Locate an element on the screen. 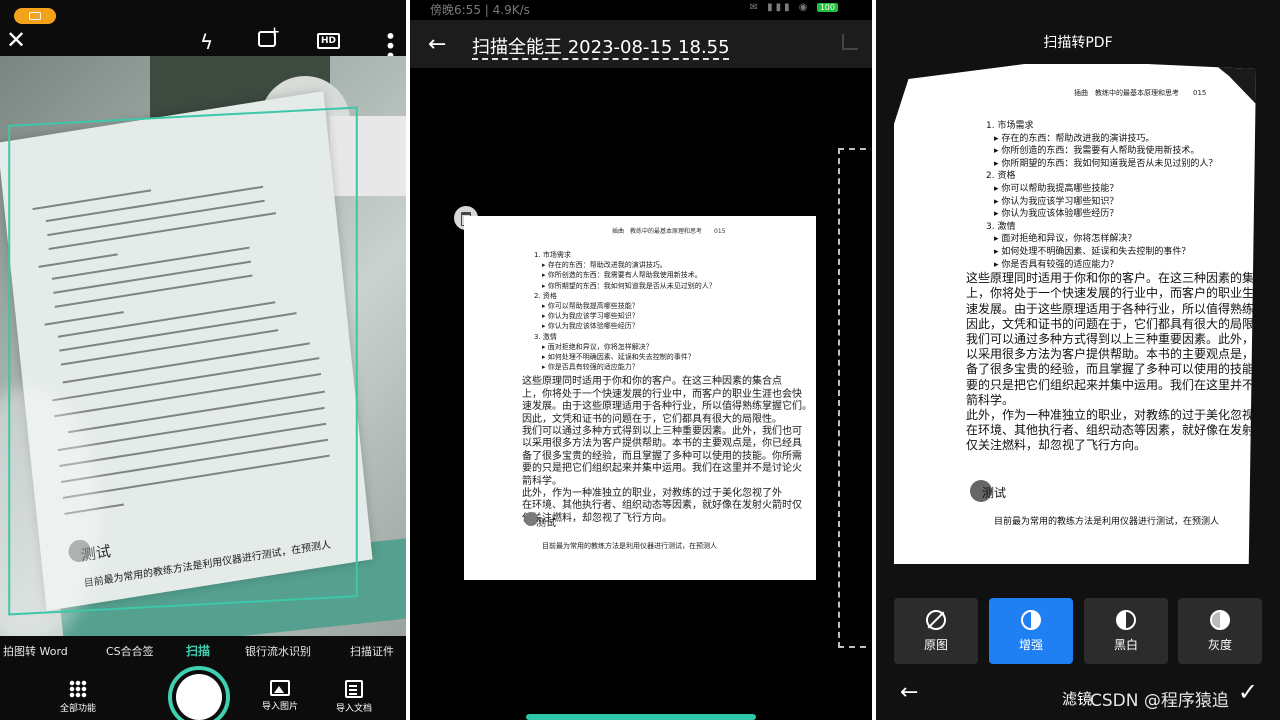 The width and height of the screenshot is (1280, 720). crop-handle is located at coordinates (852, 398).